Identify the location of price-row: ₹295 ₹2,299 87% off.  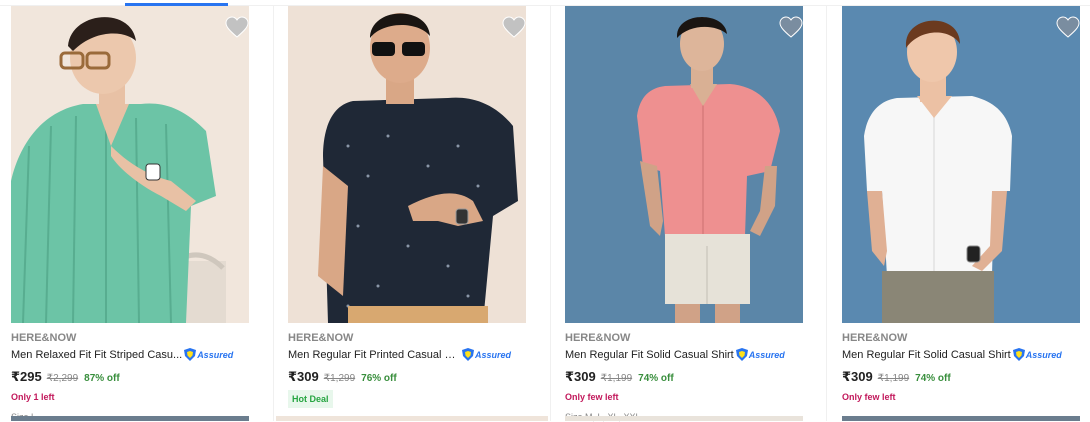
(65, 377).